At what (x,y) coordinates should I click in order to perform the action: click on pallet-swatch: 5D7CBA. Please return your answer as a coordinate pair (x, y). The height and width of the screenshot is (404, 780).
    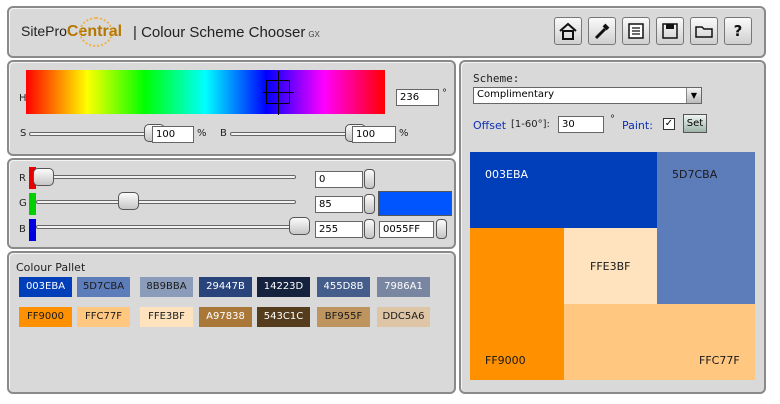
    Looking at the image, I should click on (103, 287).